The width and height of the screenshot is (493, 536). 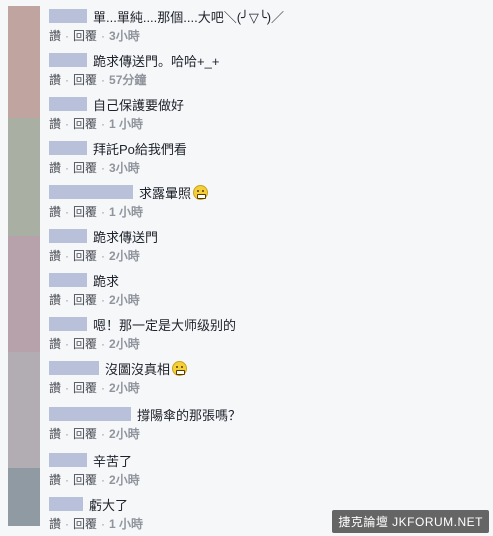 What do you see at coordinates (139, 105) in the screenshot?
I see `comment-text: 自己保護要做好` at bounding box center [139, 105].